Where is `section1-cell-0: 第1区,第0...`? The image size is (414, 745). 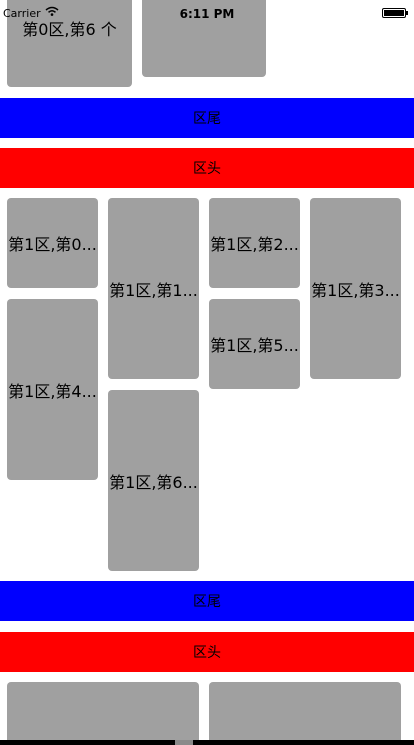 section1-cell-0: 第1区,第0... is located at coordinates (52, 243).